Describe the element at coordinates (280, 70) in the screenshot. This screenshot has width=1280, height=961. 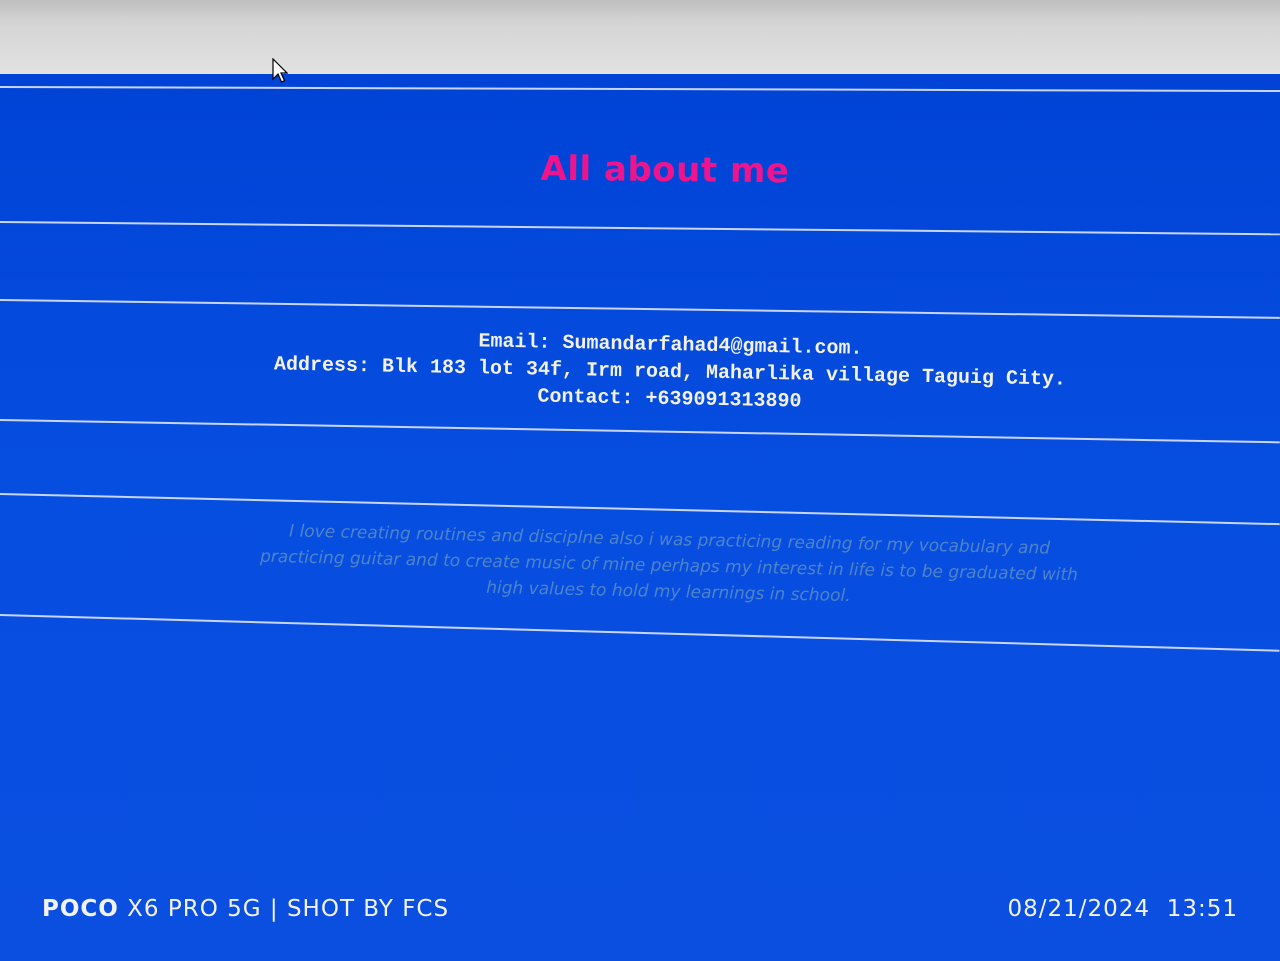
I see `mouse-pointer-icon` at that location.